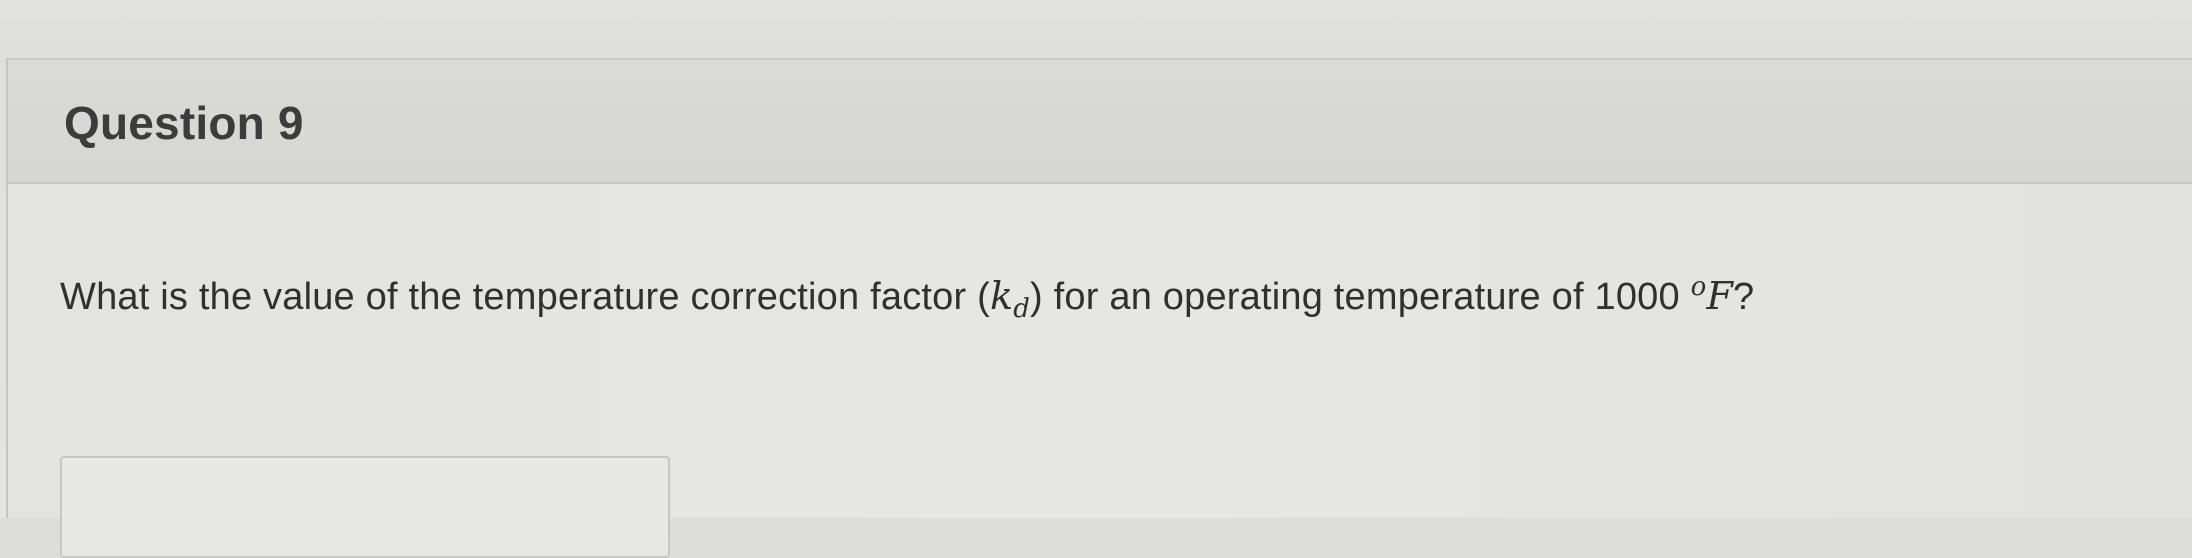  Describe the element at coordinates (184, 123) in the screenshot. I see `question-title: Question 9` at that location.